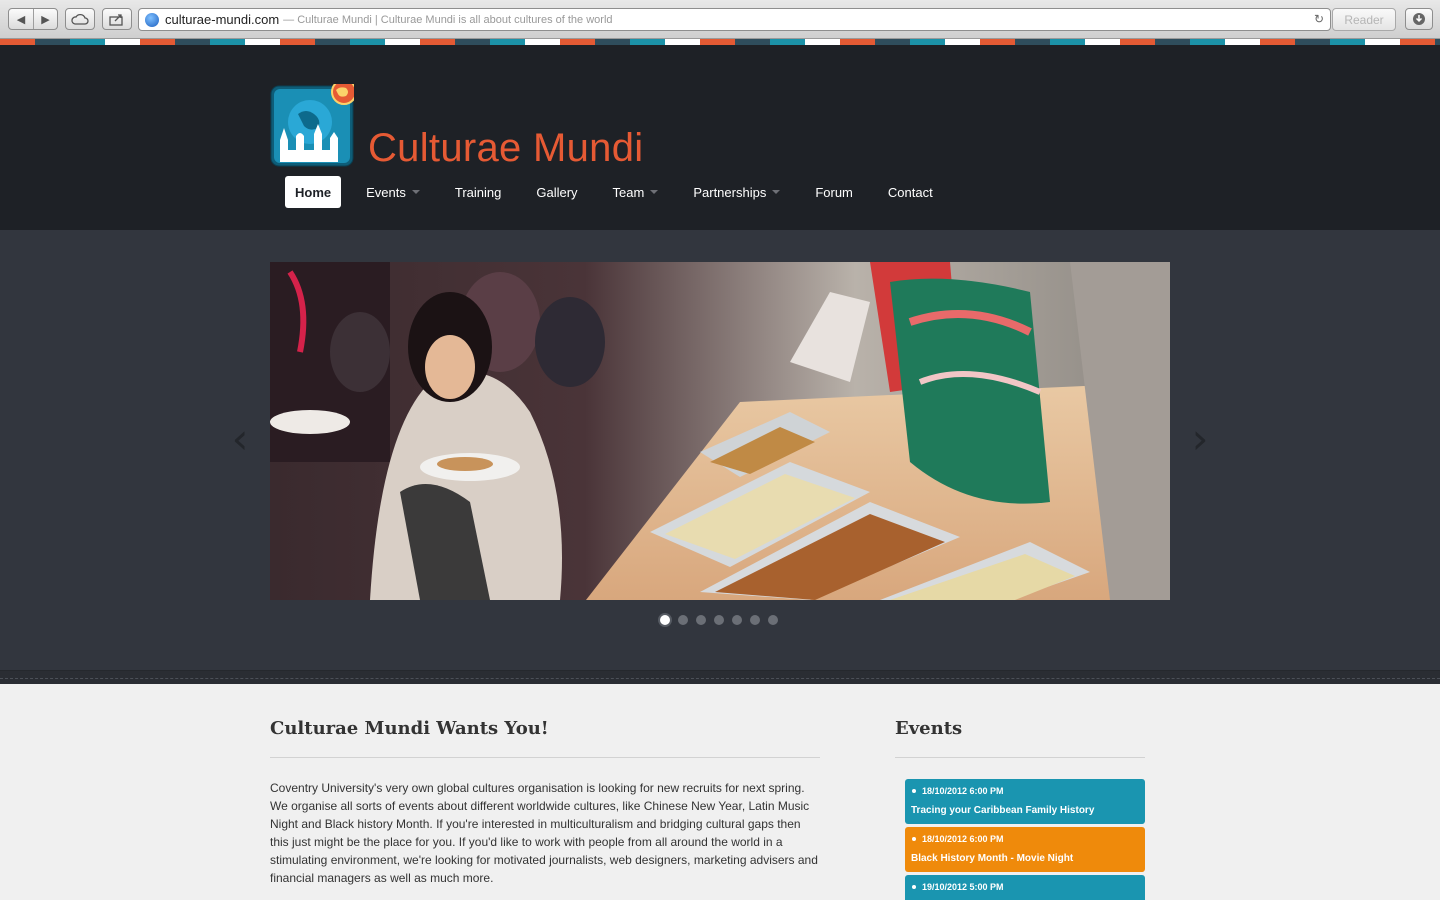 This screenshot has width=1440, height=900. I want to click on downloads-button, so click(1419, 19).